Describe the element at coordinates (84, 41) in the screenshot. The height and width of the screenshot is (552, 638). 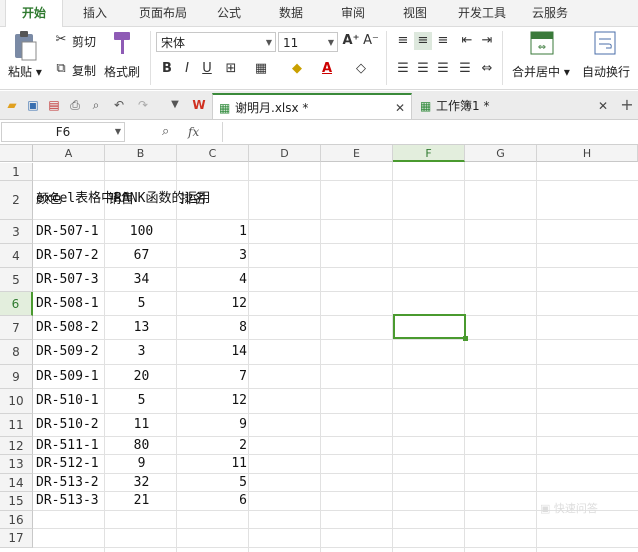
I see `cut-button: 剪切` at that location.